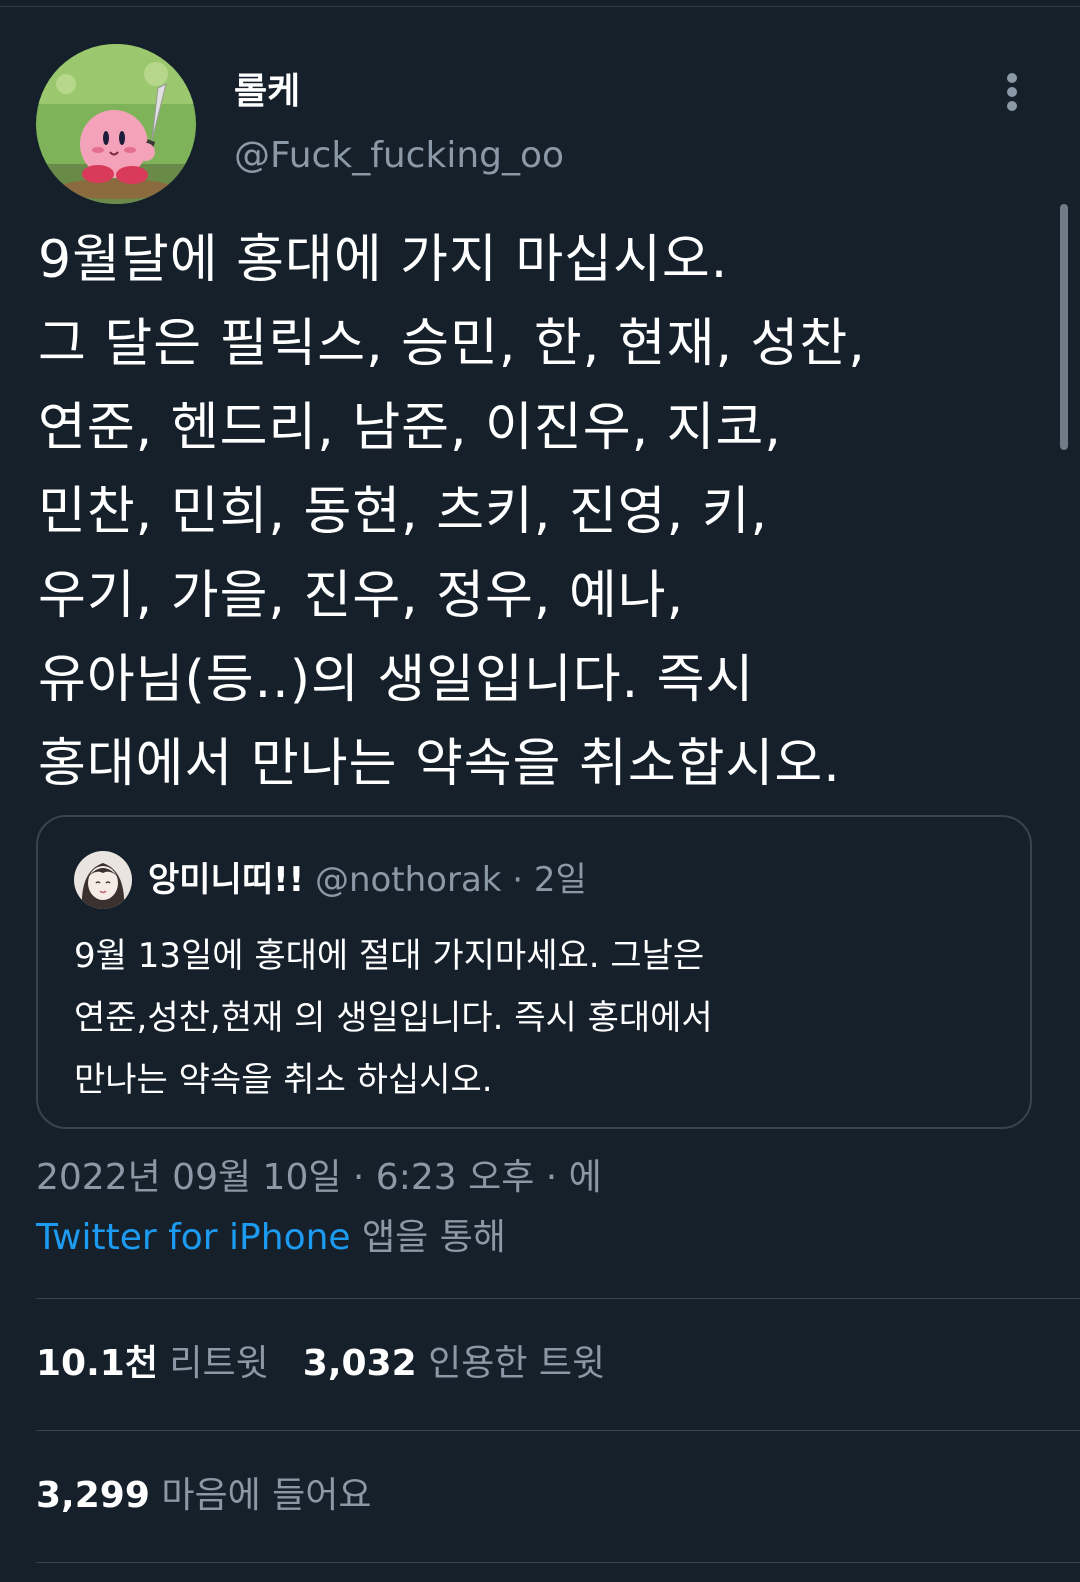 This screenshot has width=1080, height=1582. Describe the element at coordinates (396, 680) in the screenshot. I see `tweet-line: 유아님(등..)의 생일입니다. 즉시` at that location.